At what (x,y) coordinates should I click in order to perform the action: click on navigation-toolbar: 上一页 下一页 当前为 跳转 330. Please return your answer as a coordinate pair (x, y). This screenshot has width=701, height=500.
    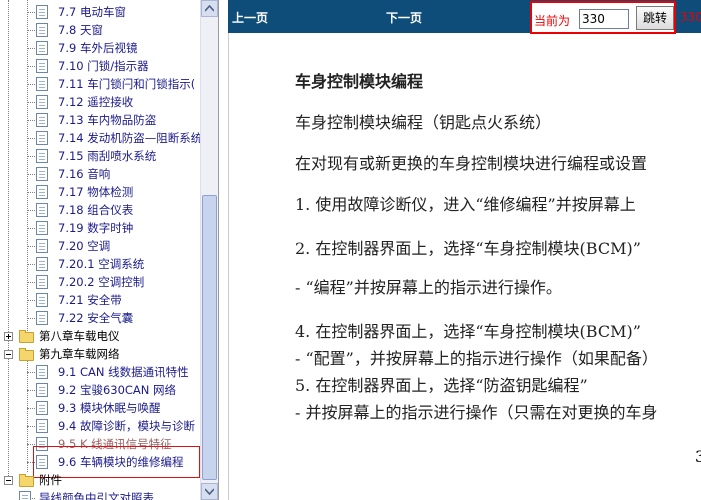
    Looking at the image, I should click on (464, 17).